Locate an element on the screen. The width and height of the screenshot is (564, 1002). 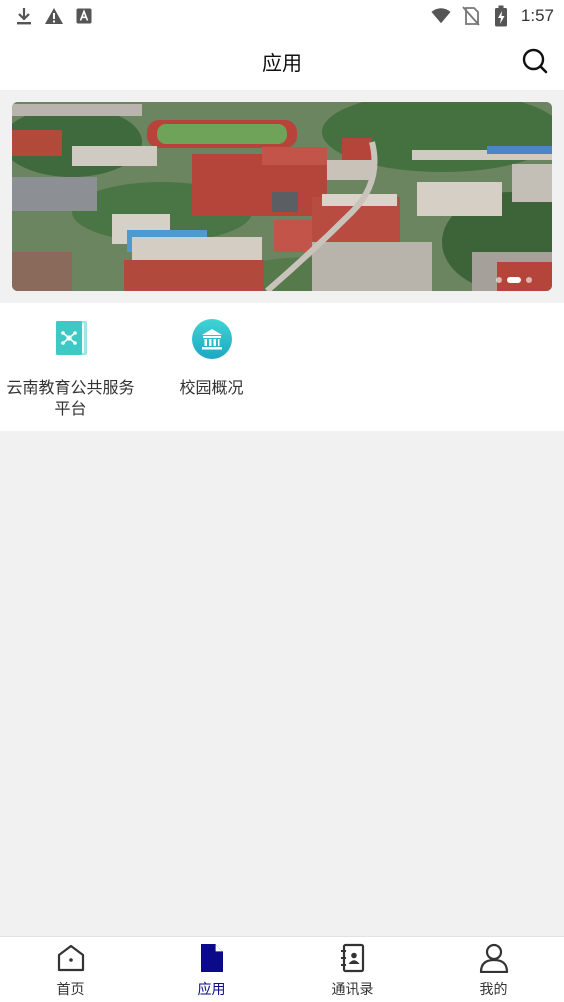
status-right-icons: 1:57 is located at coordinates (492, 16).